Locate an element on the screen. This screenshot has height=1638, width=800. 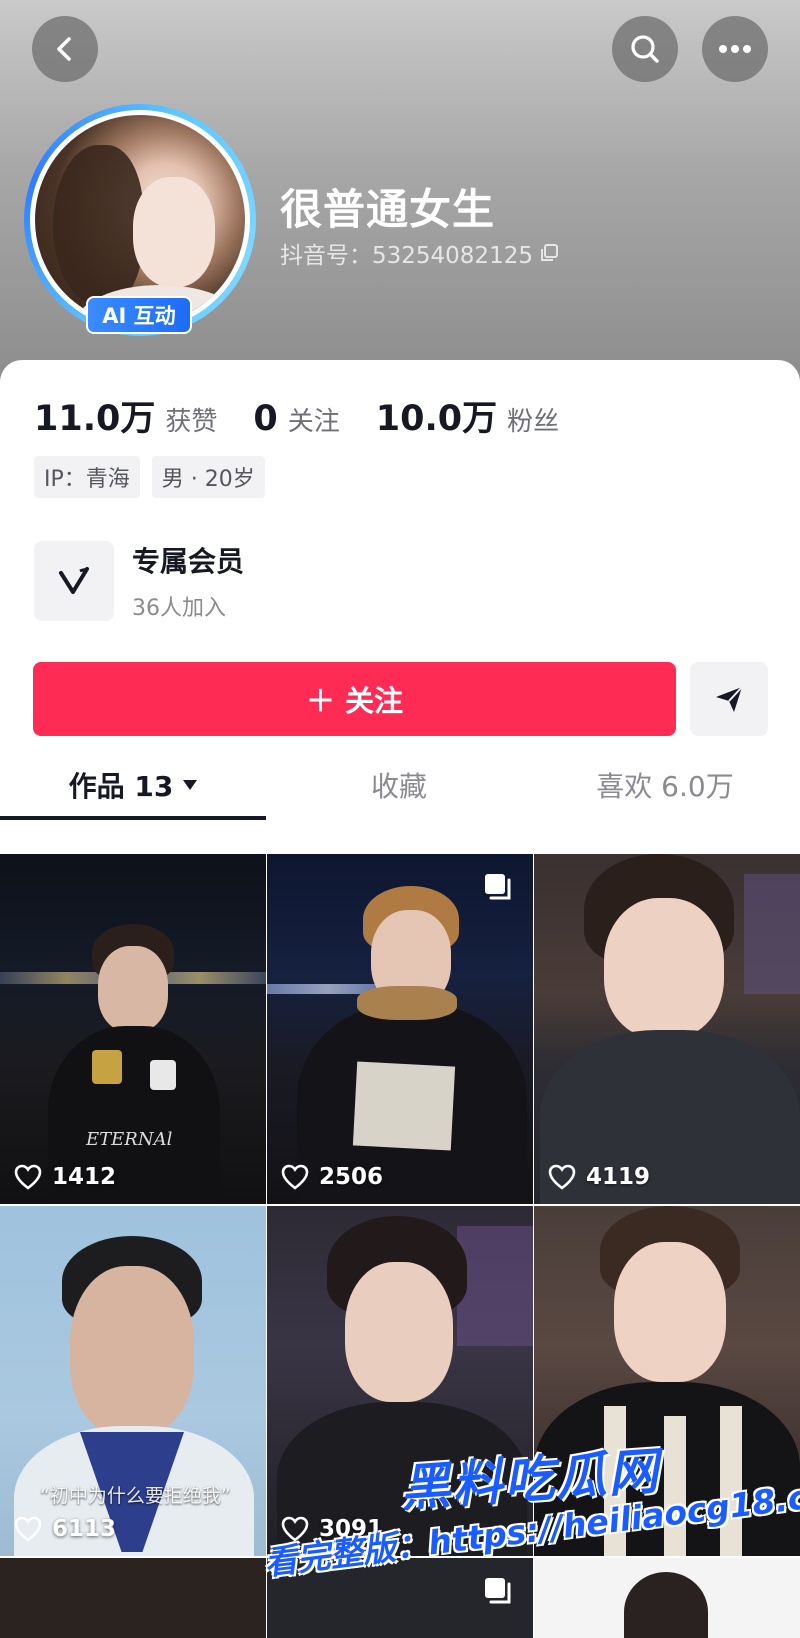
tab-works: 作品 13 is located at coordinates (133, 785).